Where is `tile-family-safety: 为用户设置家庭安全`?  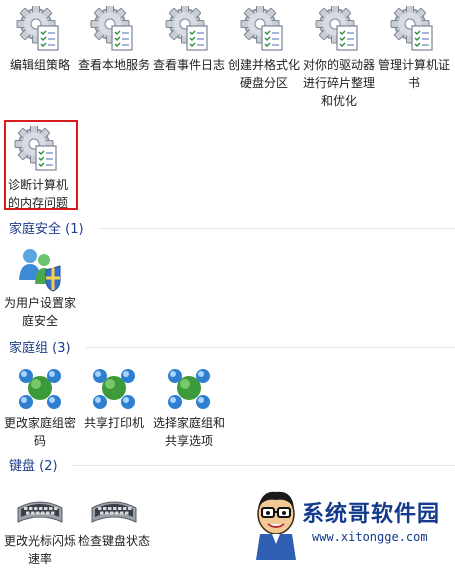
tile-family-safety: 为用户设置家庭安全 is located at coordinates (40, 287).